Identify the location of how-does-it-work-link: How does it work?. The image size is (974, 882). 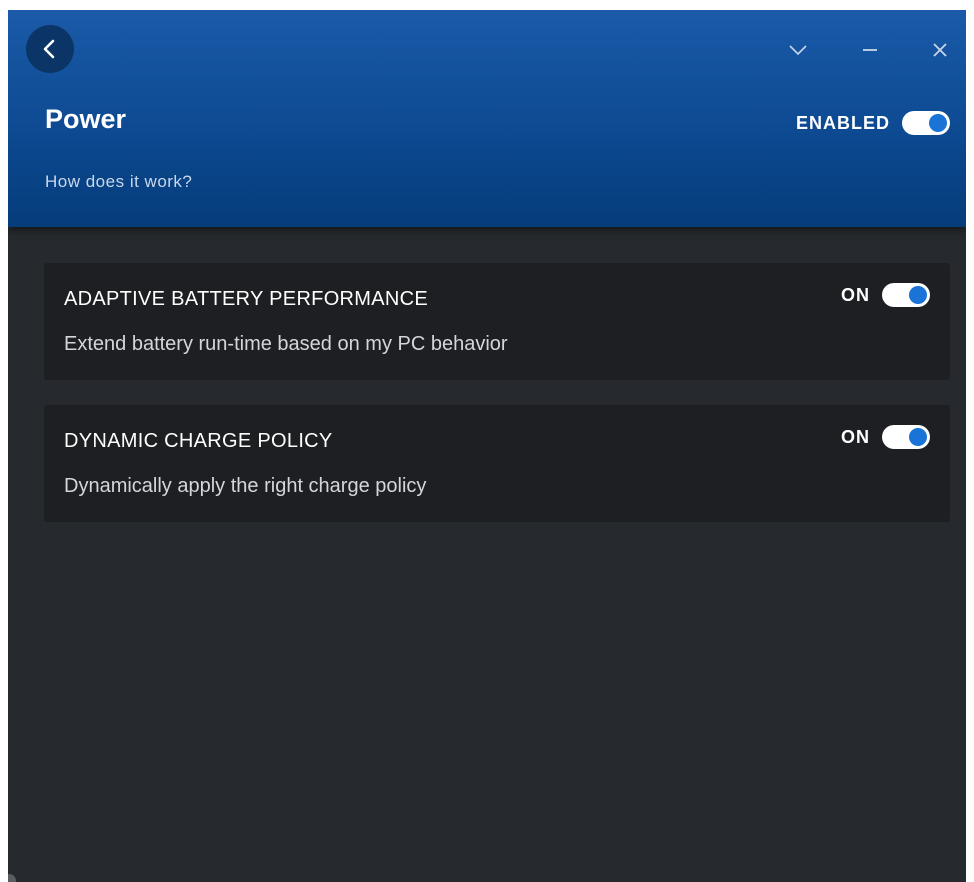
(118, 182).